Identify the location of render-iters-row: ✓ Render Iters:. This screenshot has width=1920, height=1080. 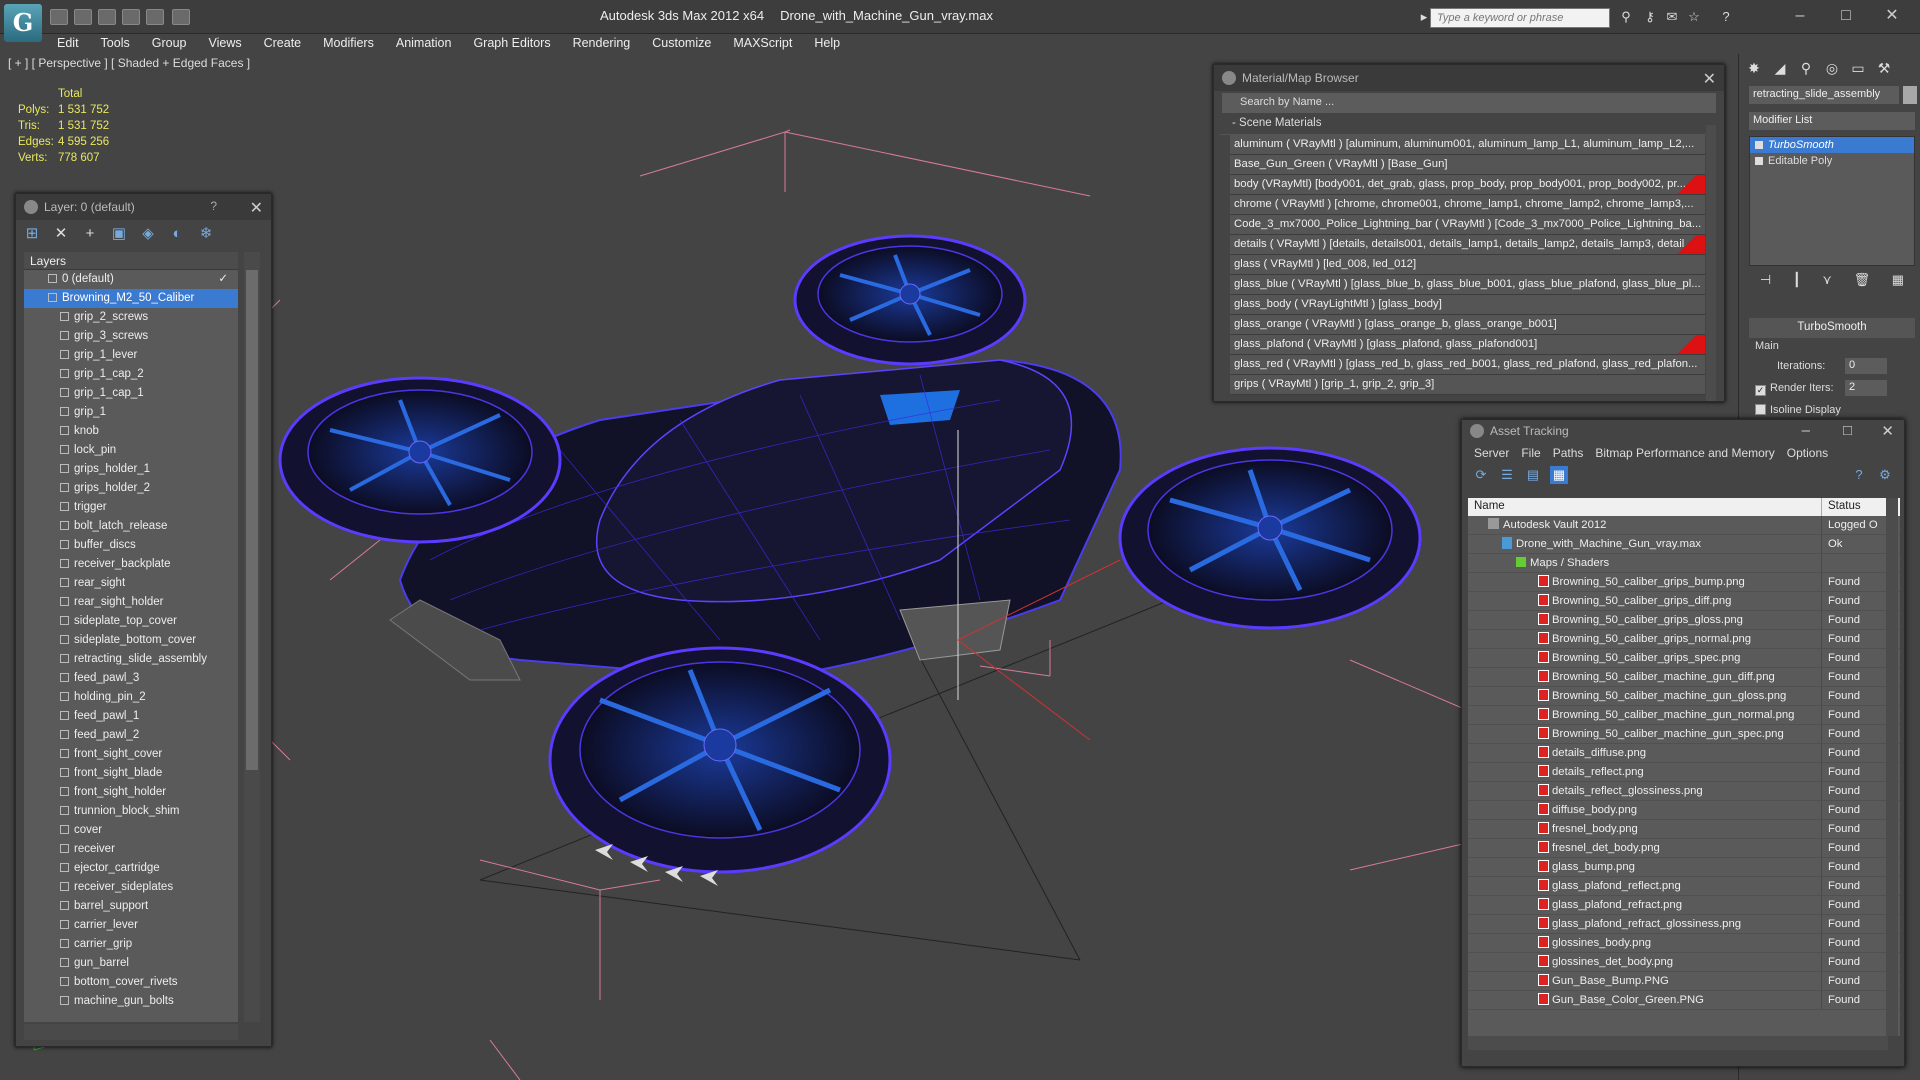
(1794, 389).